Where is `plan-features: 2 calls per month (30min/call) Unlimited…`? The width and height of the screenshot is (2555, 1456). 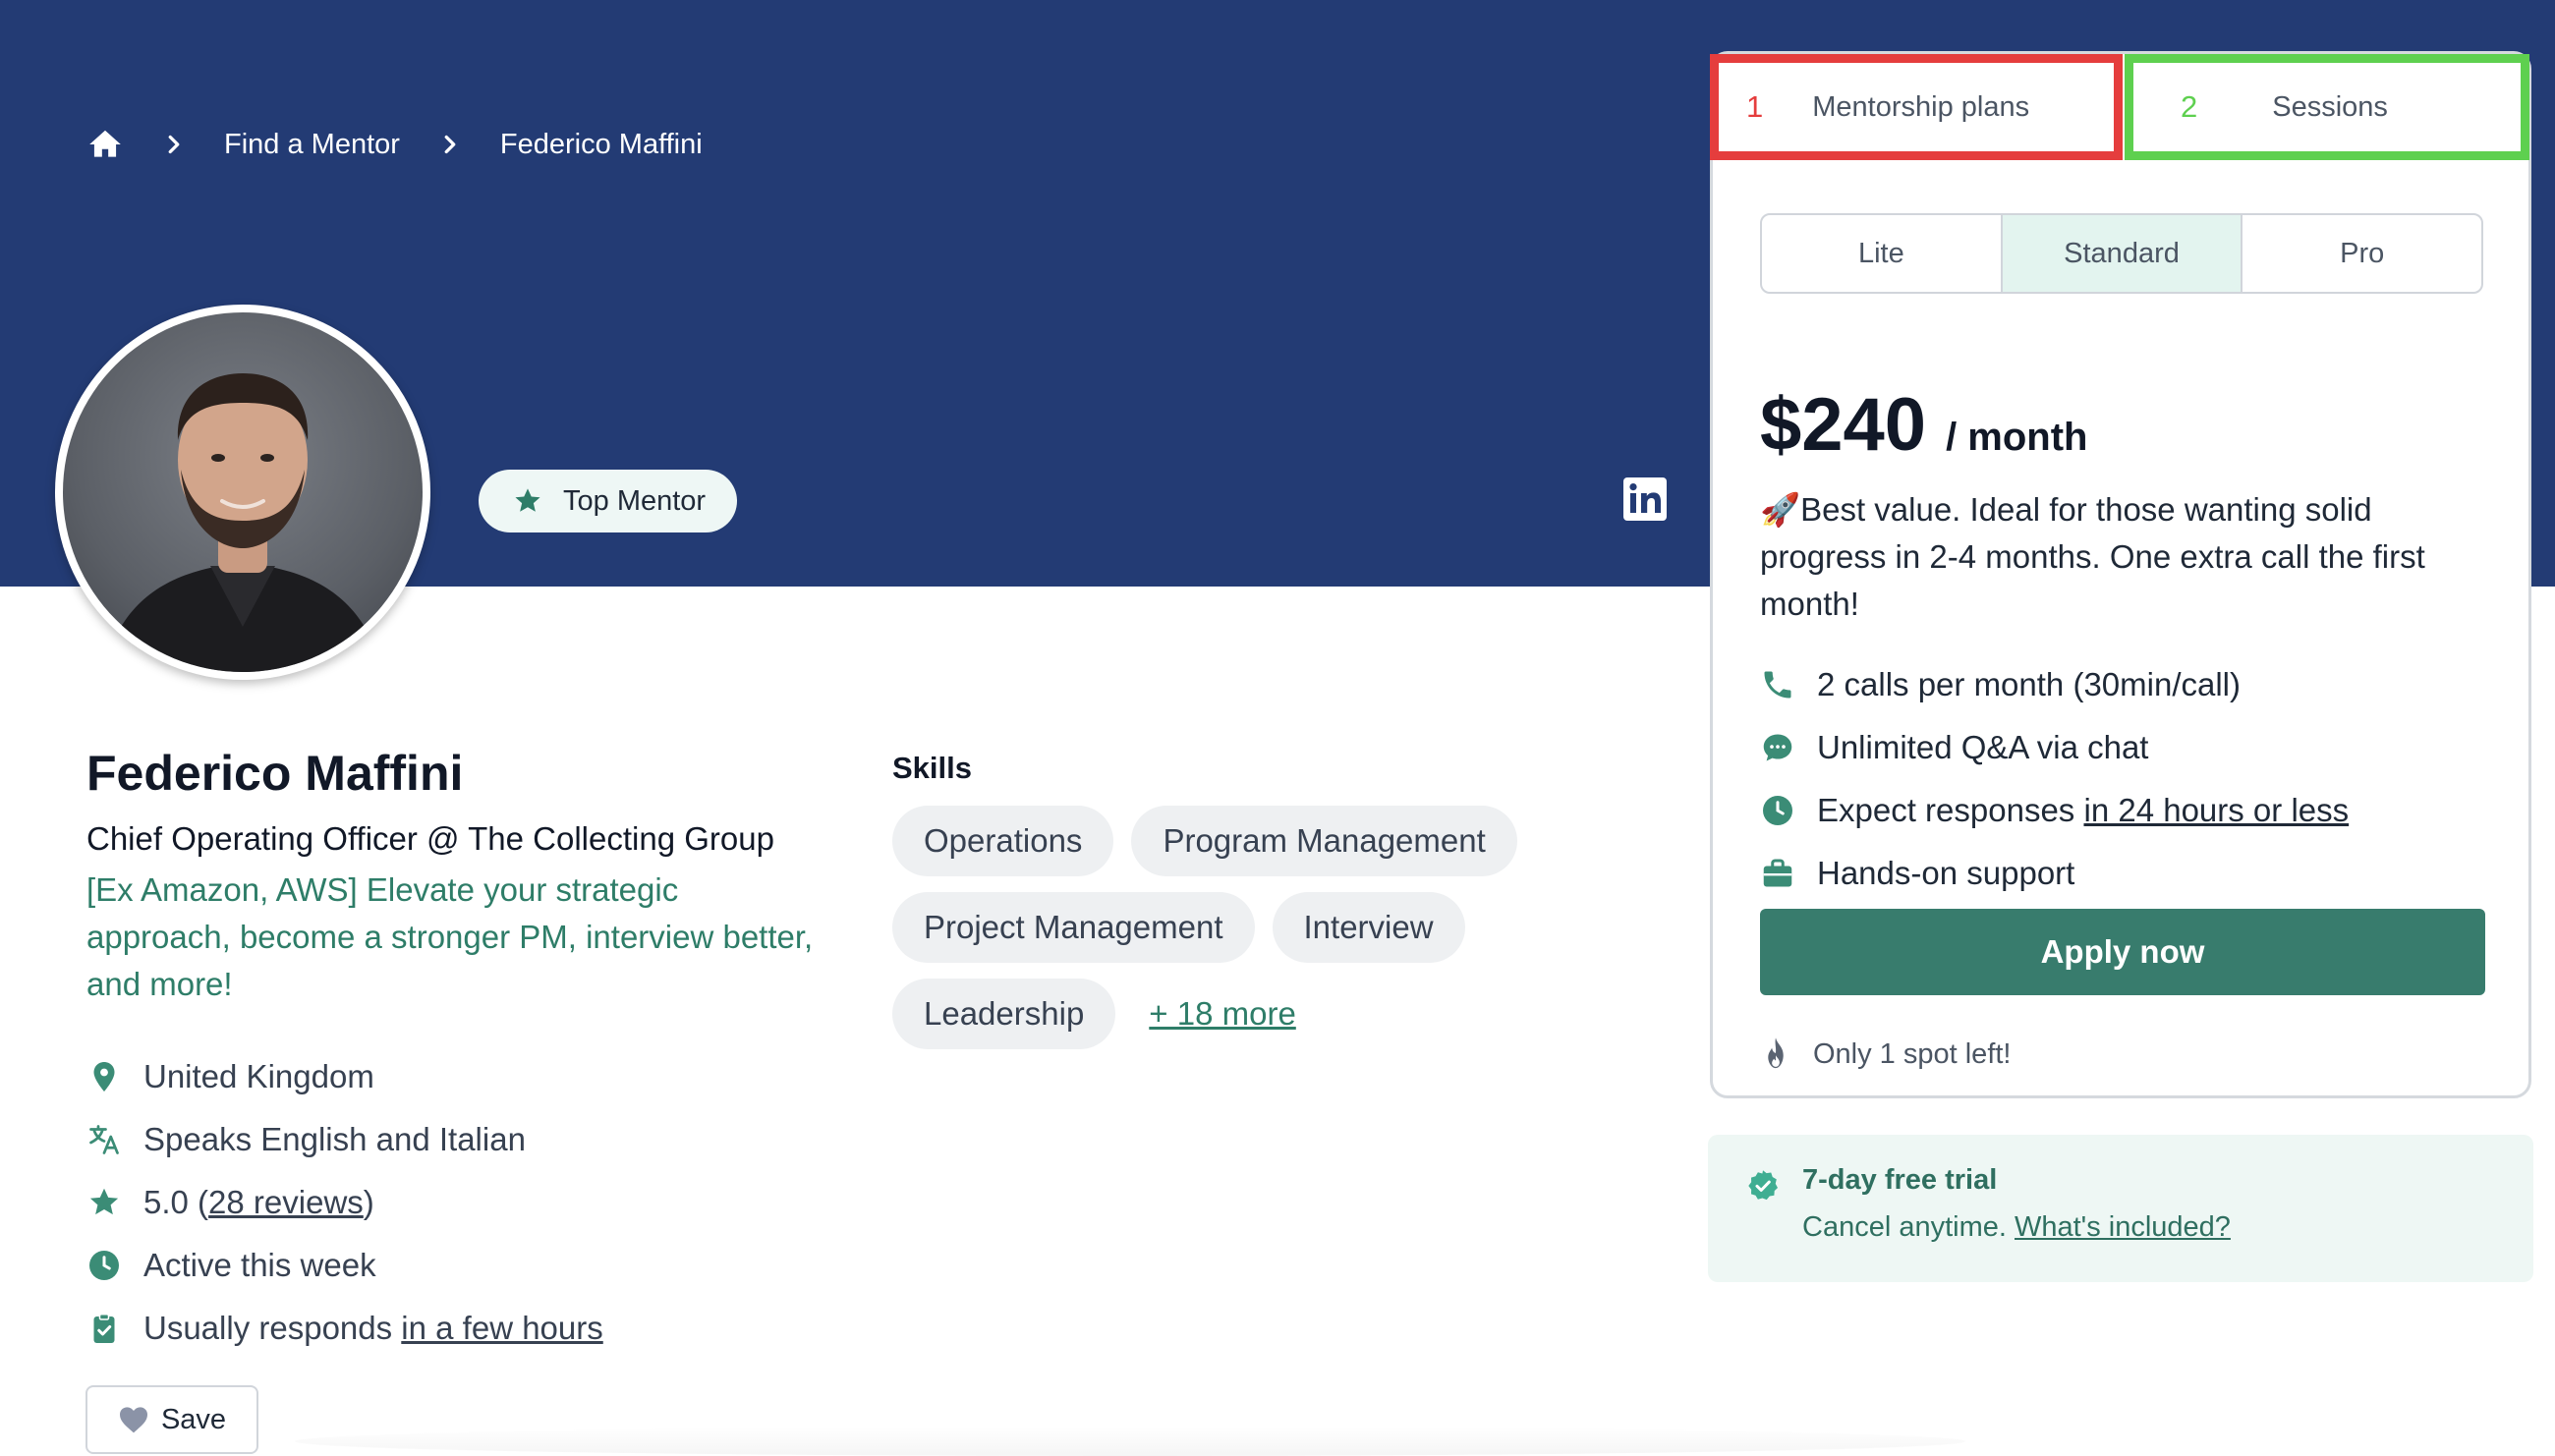 plan-features: 2 calls per month (30min/call) Unlimited… is located at coordinates (2054, 779).